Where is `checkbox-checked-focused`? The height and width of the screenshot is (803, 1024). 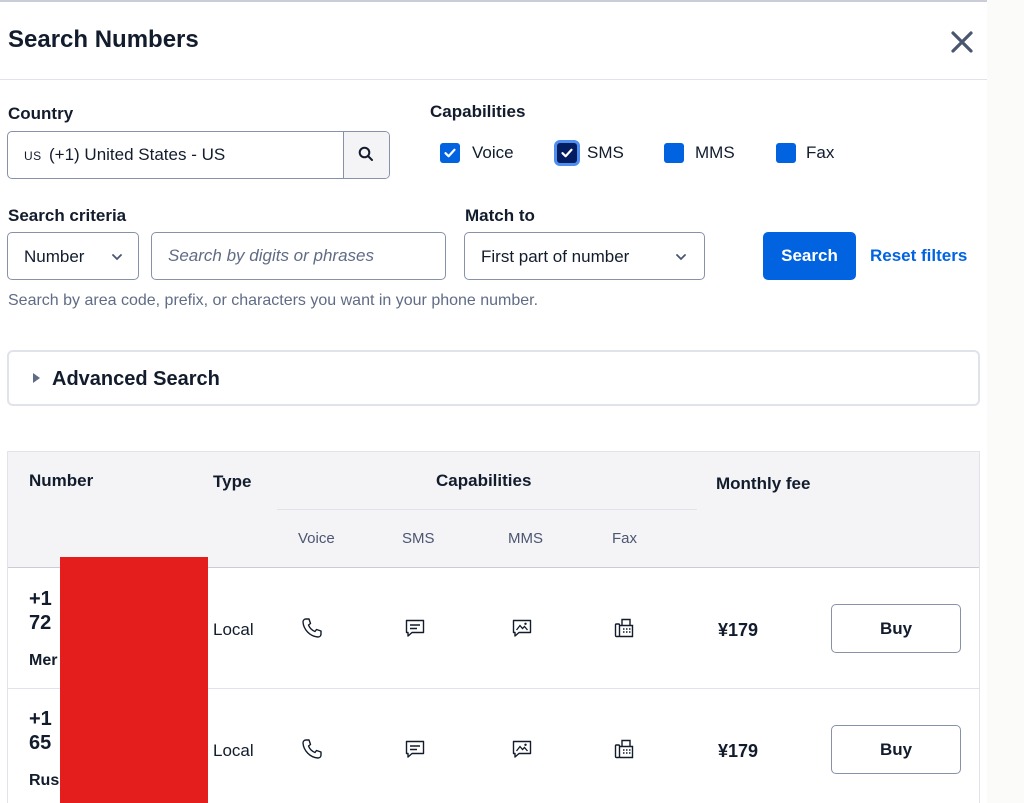 checkbox-checked-focused is located at coordinates (567, 153).